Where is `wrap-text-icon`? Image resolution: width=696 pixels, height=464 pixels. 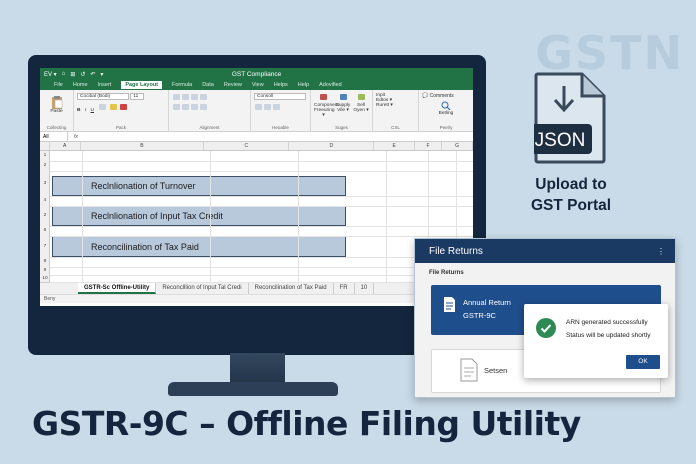 wrap-text-icon is located at coordinates (203, 97).